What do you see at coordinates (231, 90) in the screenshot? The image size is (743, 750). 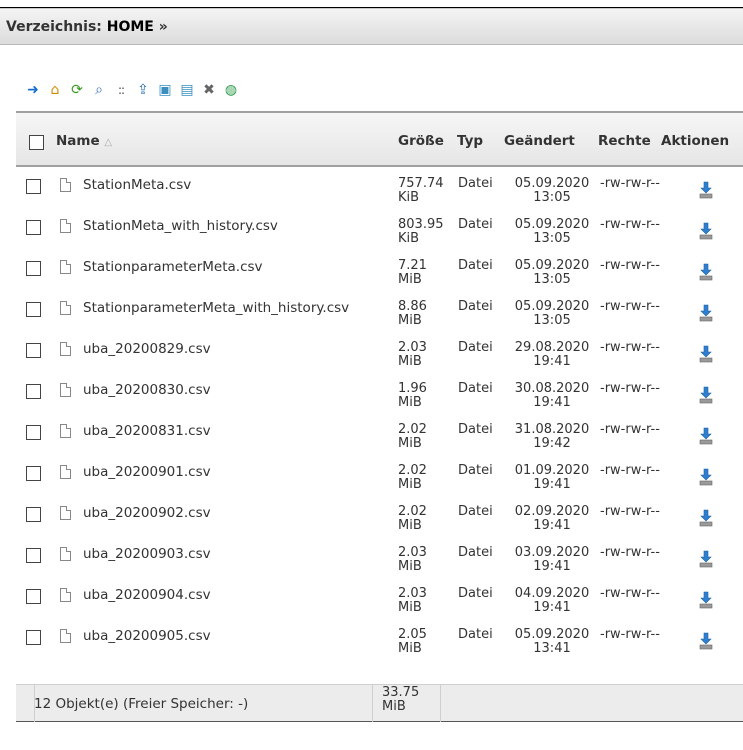 I see `archive-icon: ◍` at bounding box center [231, 90].